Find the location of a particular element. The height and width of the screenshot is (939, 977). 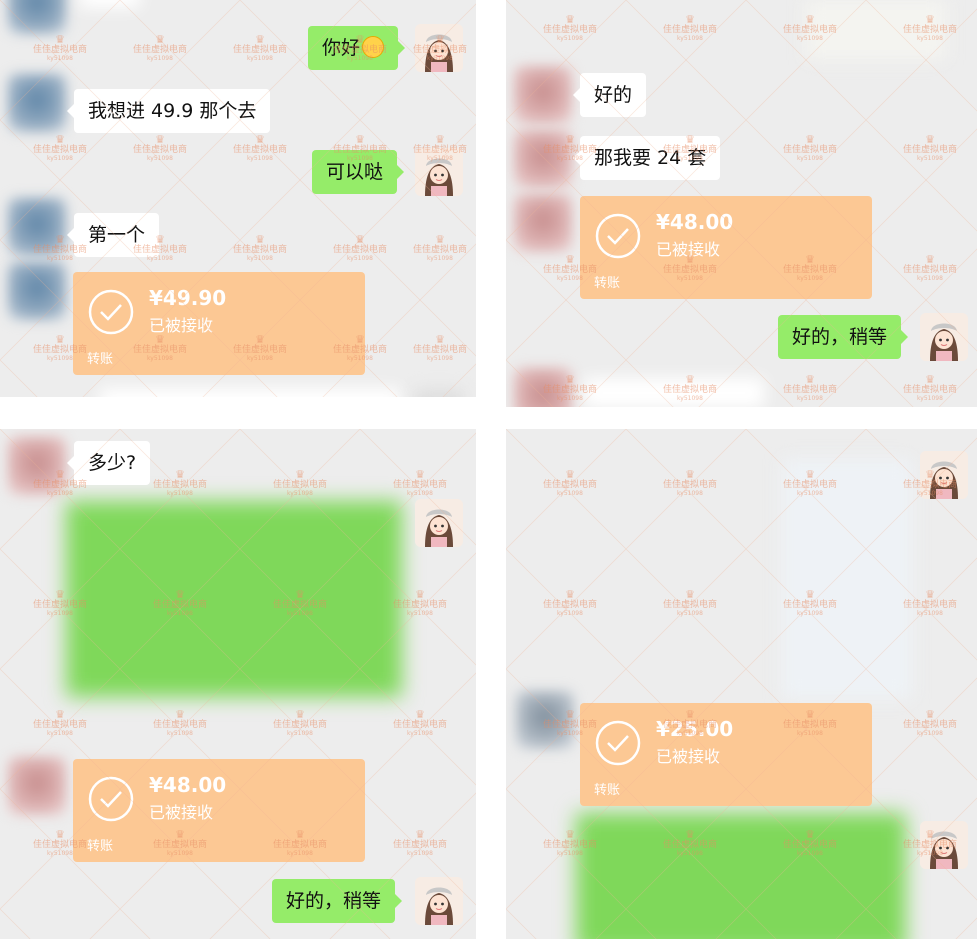

message-text: 你好 is located at coordinates (341, 48).